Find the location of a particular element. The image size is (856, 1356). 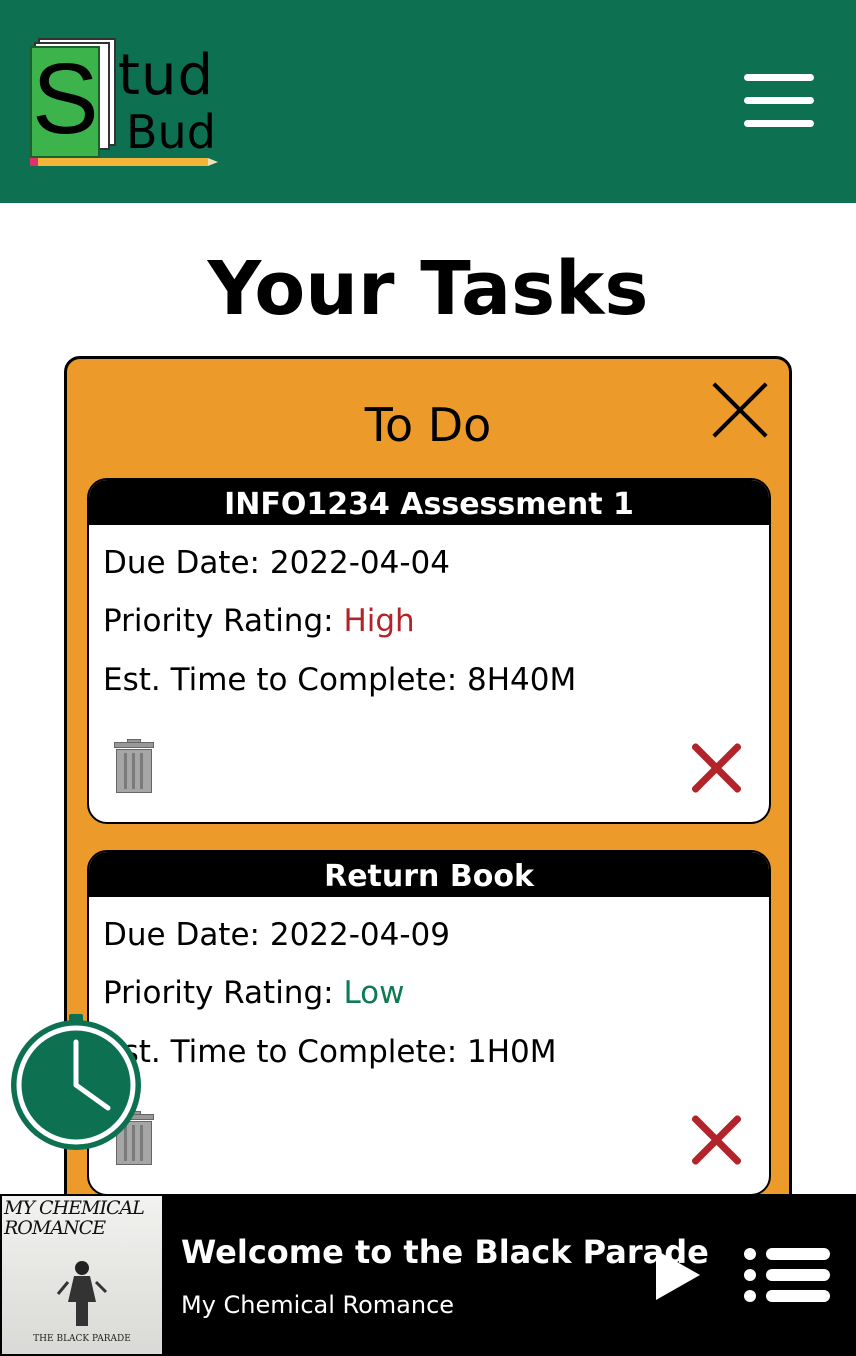

logo-pencil is located at coordinates (119, 162).